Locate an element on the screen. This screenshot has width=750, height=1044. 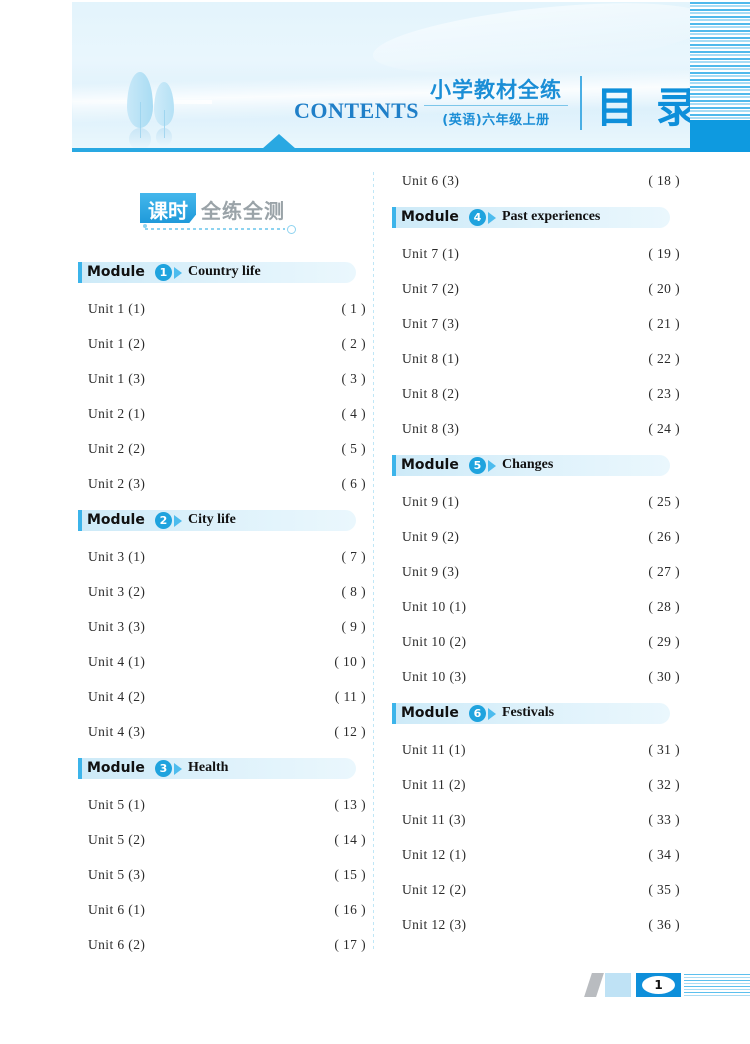
toc-entry-label: Unit 12 (2) is located at coordinates (434, 889).